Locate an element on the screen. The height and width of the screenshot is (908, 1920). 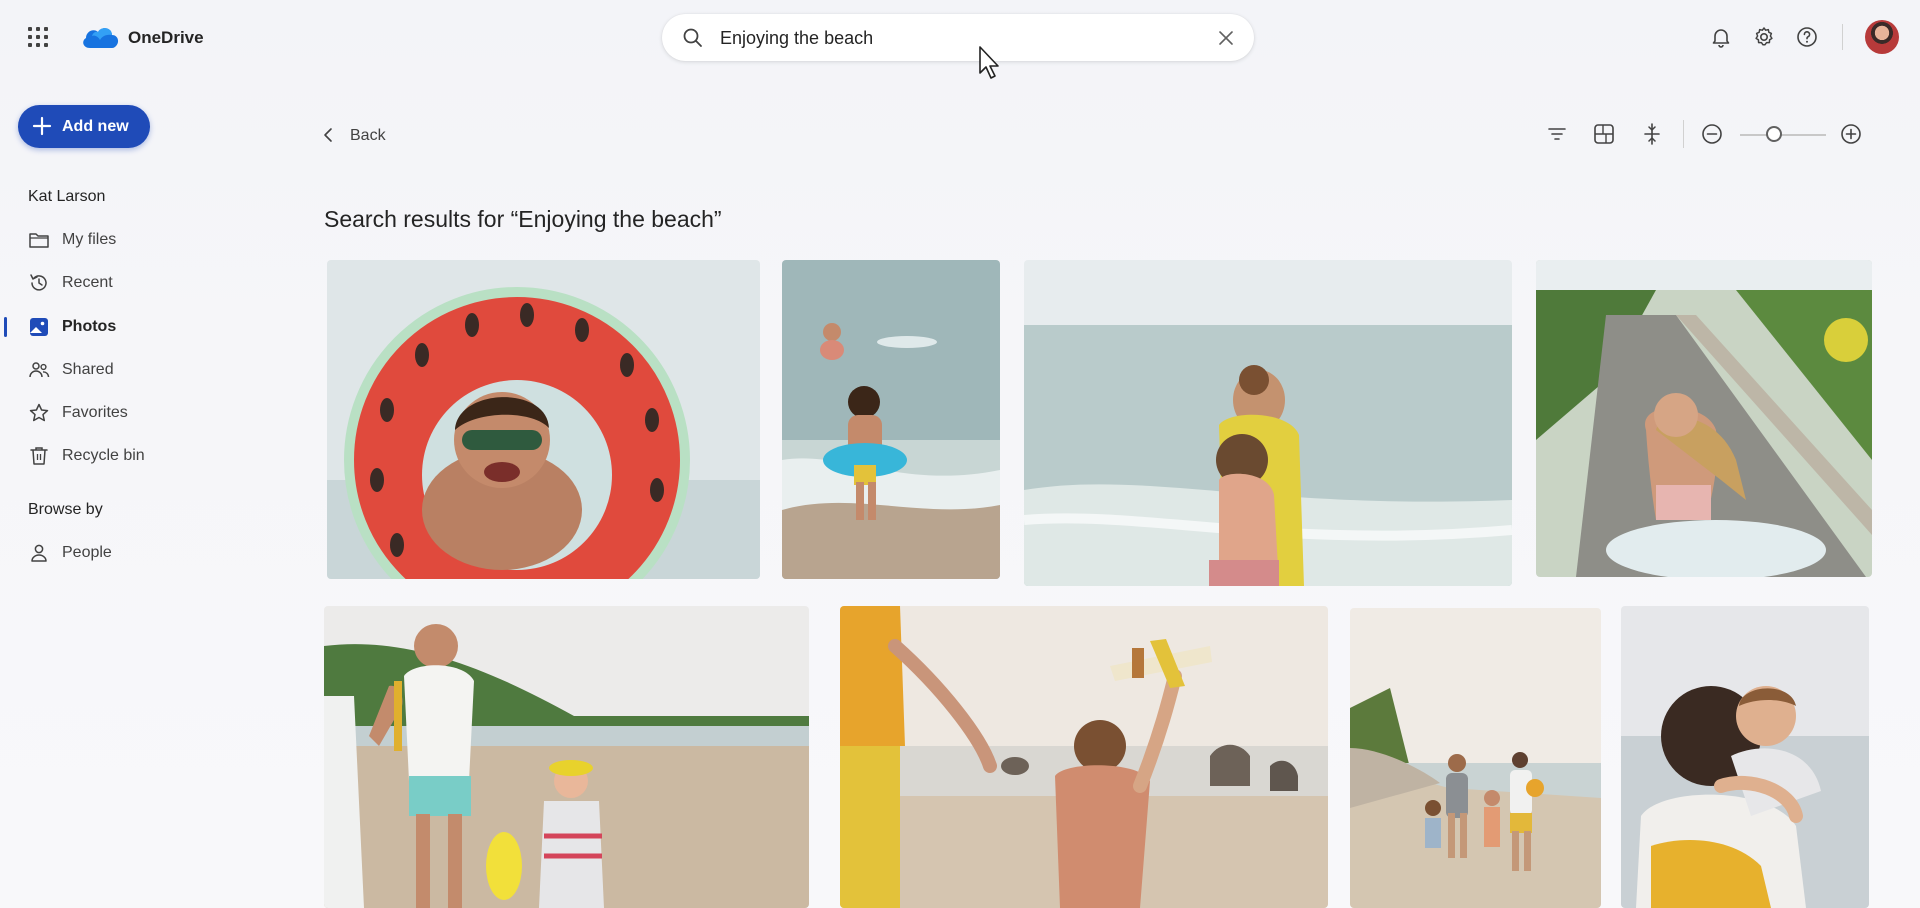
page-title: Search results for “Enjoying the beach” is located at coordinates (523, 219).